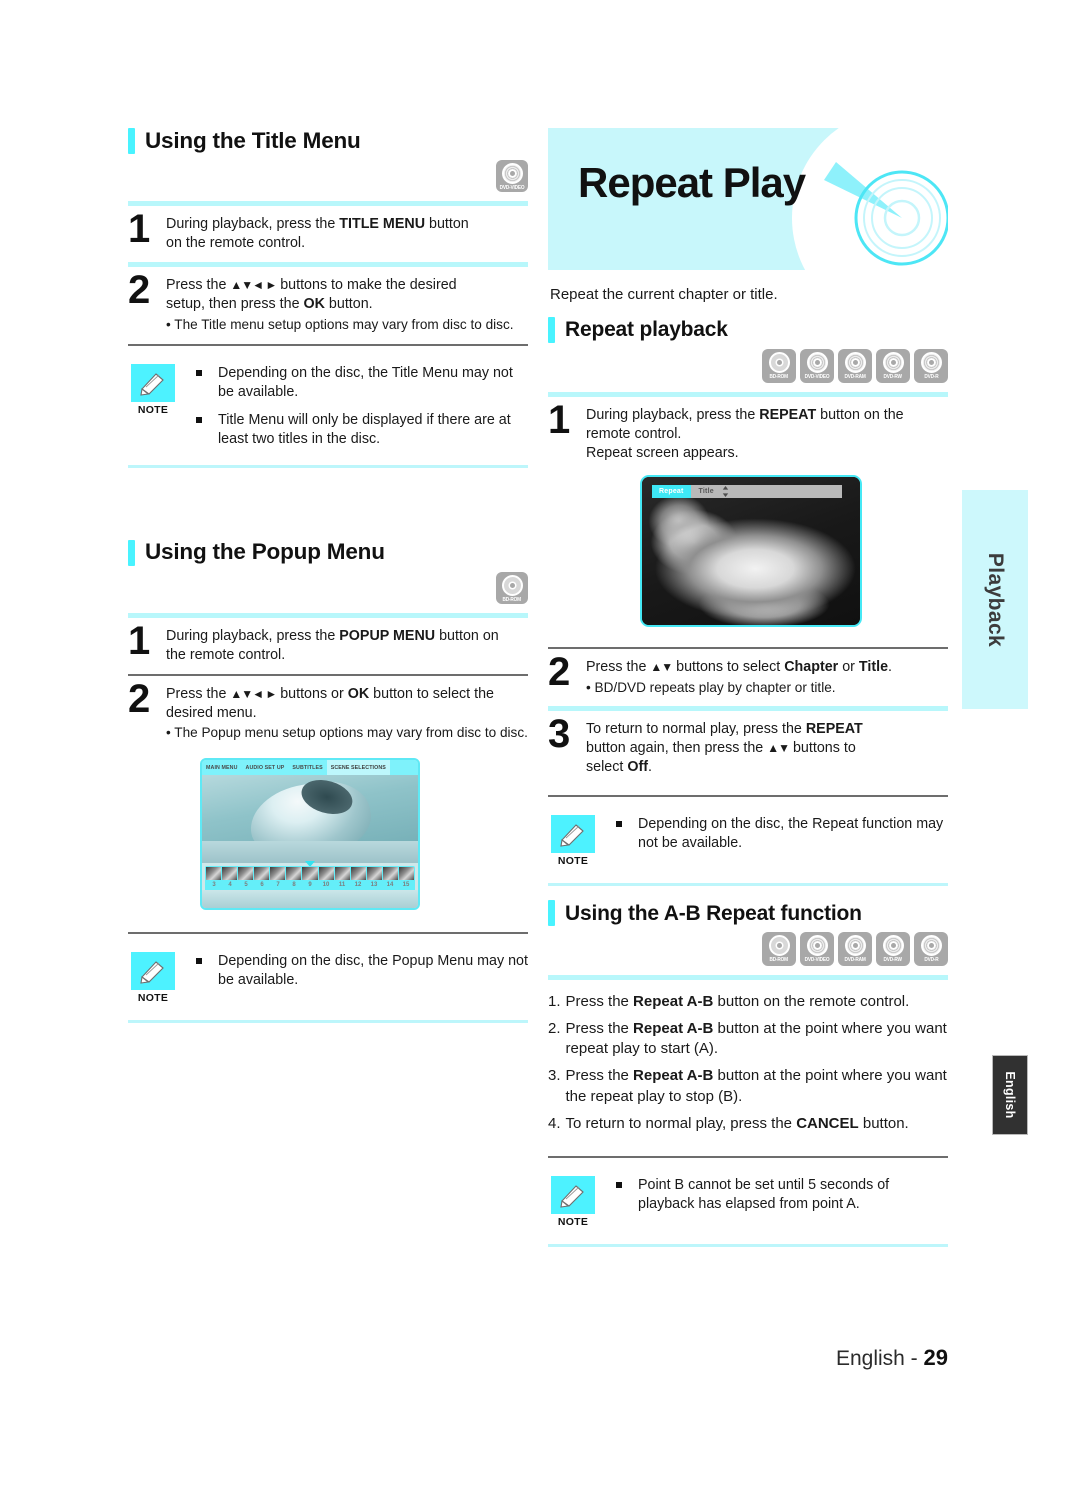  I want to click on step-text-bold2: Title, so click(873, 667).